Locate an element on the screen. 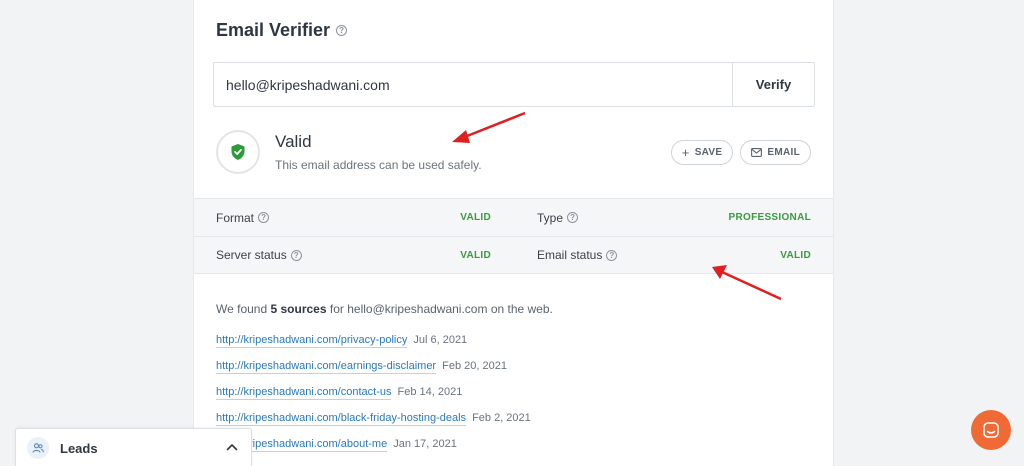 The height and width of the screenshot is (466, 1024). email-status-value: VALID is located at coordinates (795, 255).